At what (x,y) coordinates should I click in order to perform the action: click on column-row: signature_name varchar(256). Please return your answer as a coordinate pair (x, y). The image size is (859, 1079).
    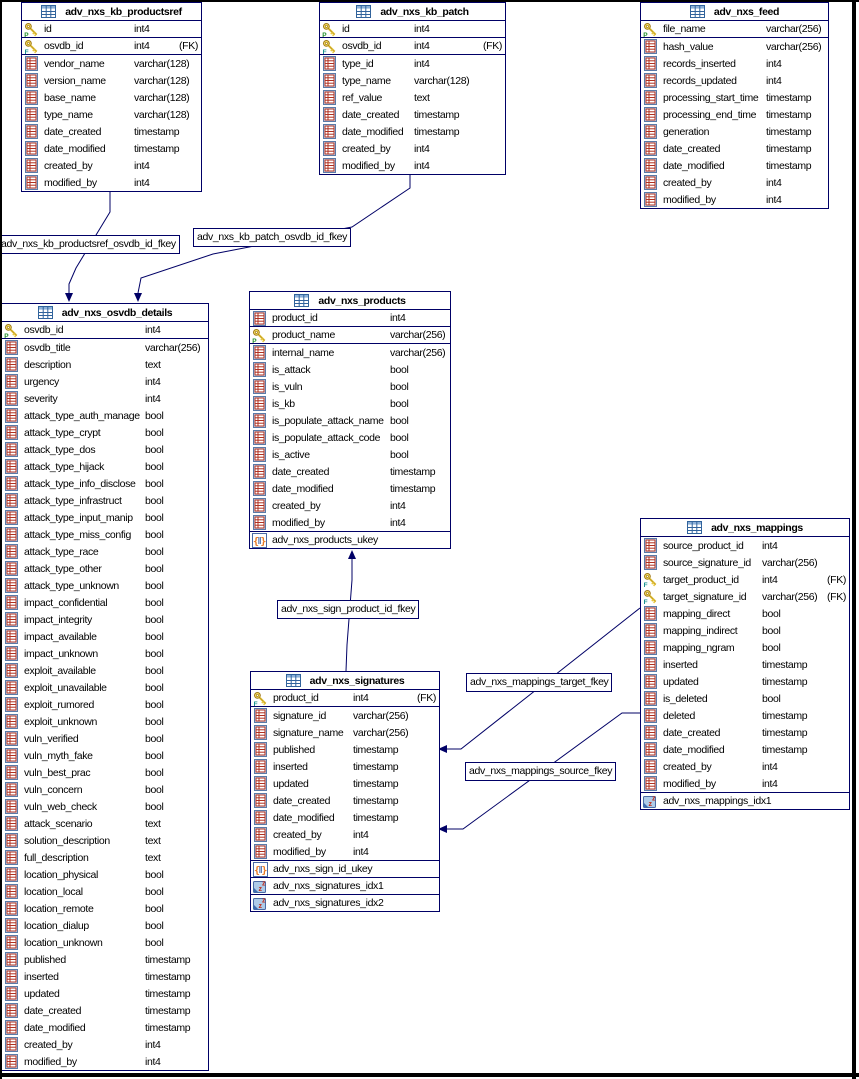
    Looking at the image, I should click on (345, 732).